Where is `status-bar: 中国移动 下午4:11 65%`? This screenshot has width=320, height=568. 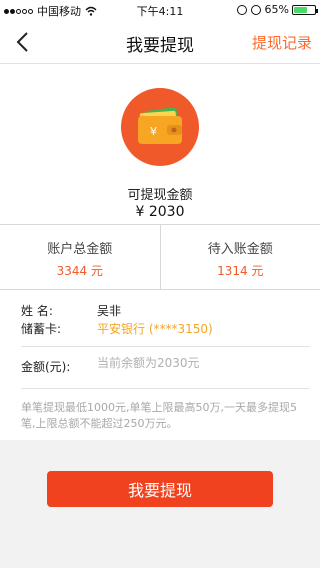 status-bar: 中国移动 下午4:11 65% is located at coordinates (160, 10).